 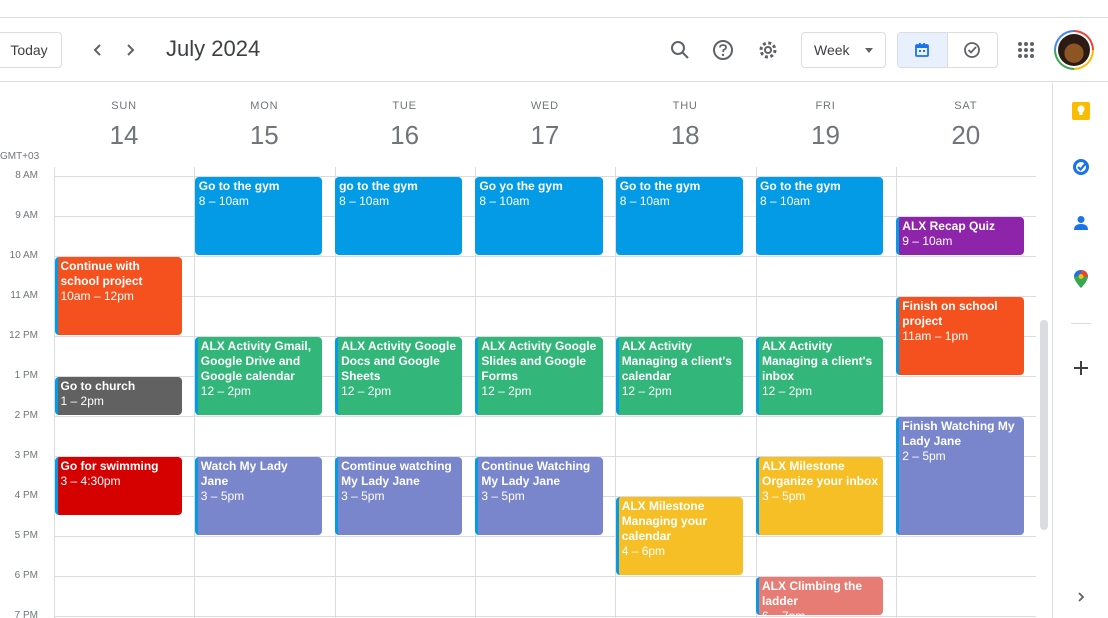 What do you see at coordinates (1081, 597) in the screenshot?
I see `expand-panel-icon` at bounding box center [1081, 597].